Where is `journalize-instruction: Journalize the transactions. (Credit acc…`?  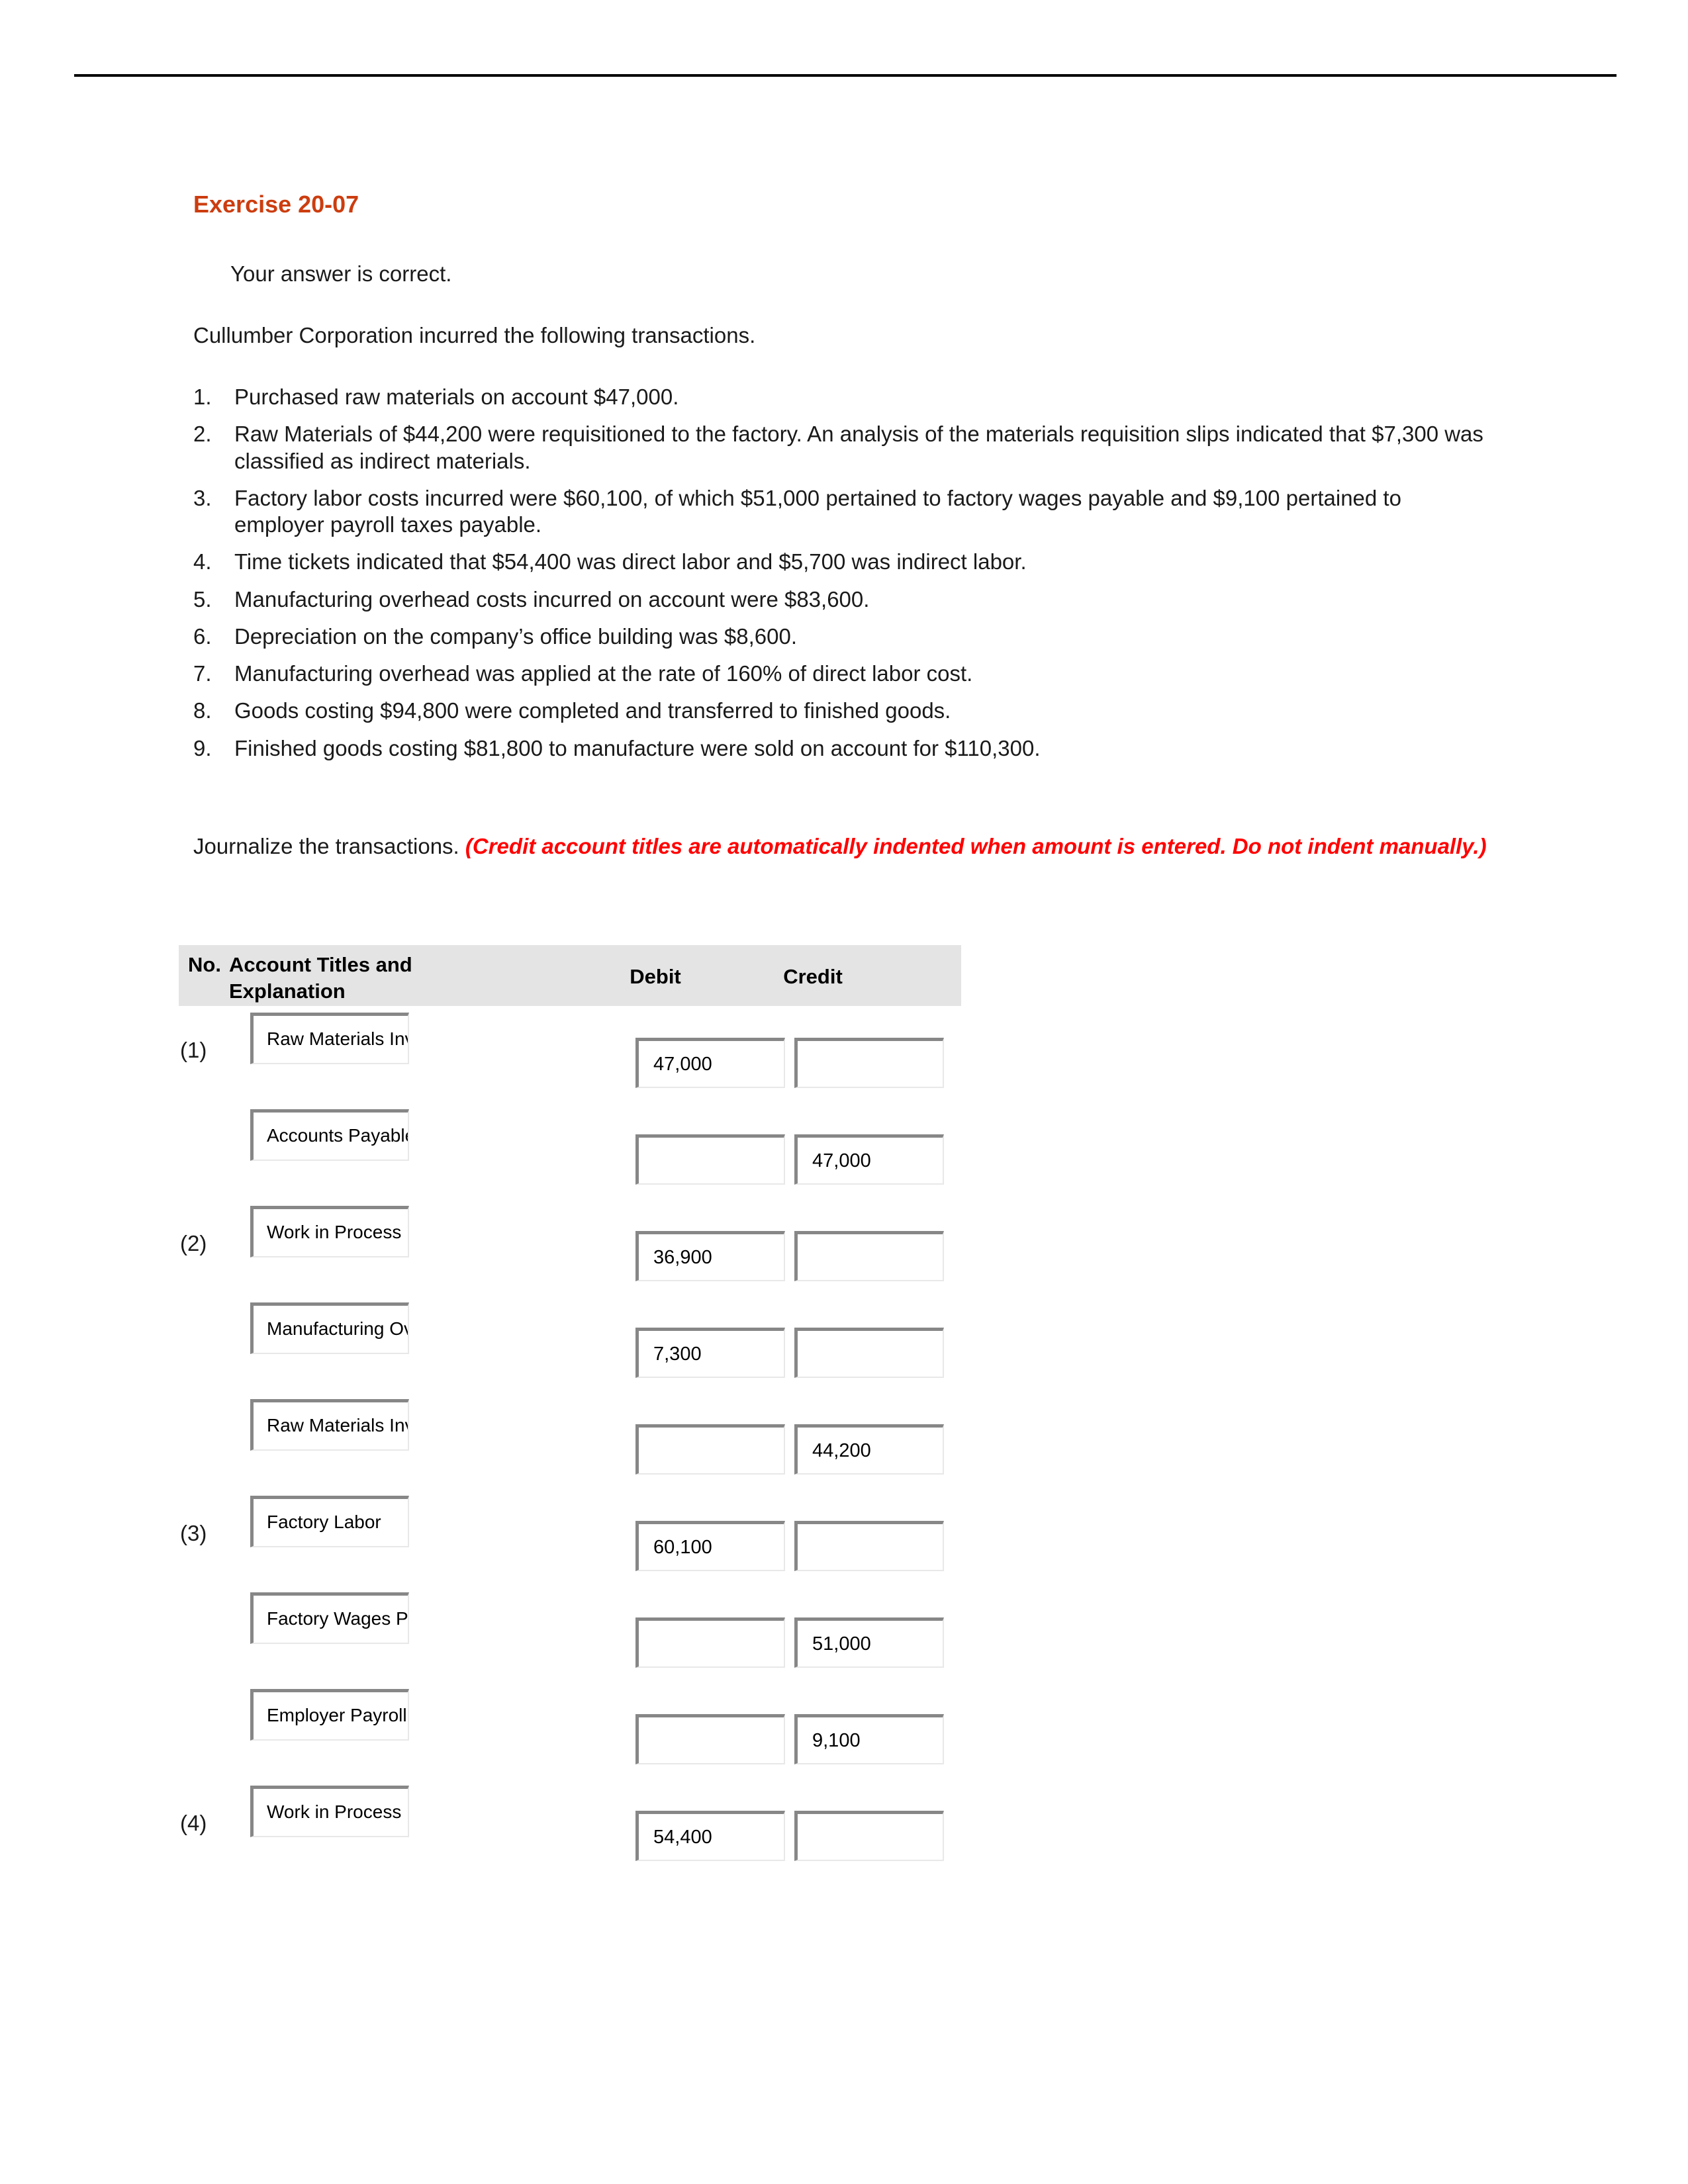 journalize-instruction: Journalize the transactions. (Credit acc… is located at coordinates (842, 846).